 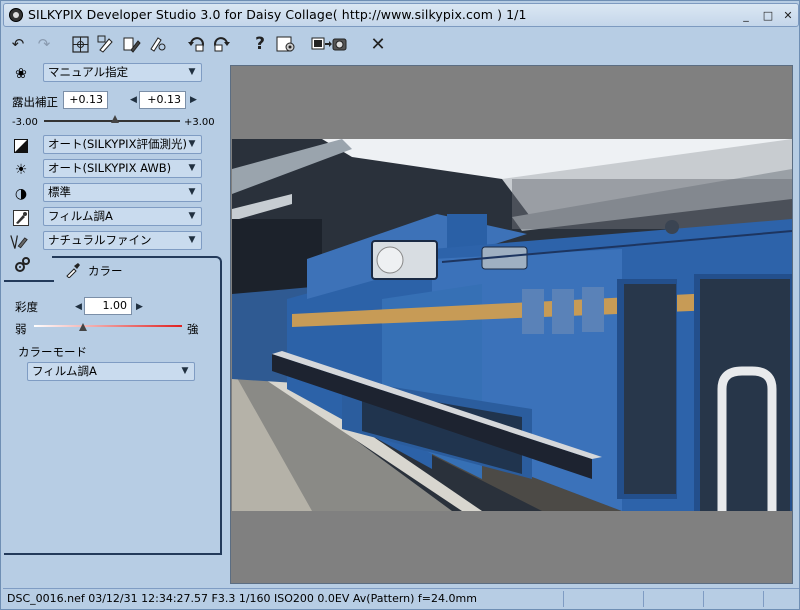 I want to click on dropper-icon, so click(x=73, y=270).